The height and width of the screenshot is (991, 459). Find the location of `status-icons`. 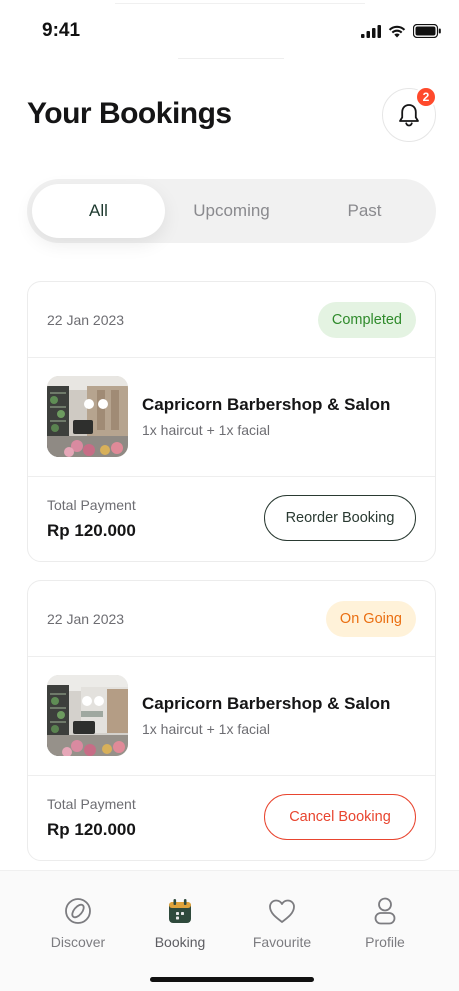

status-icons is located at coordinates (401, 31).